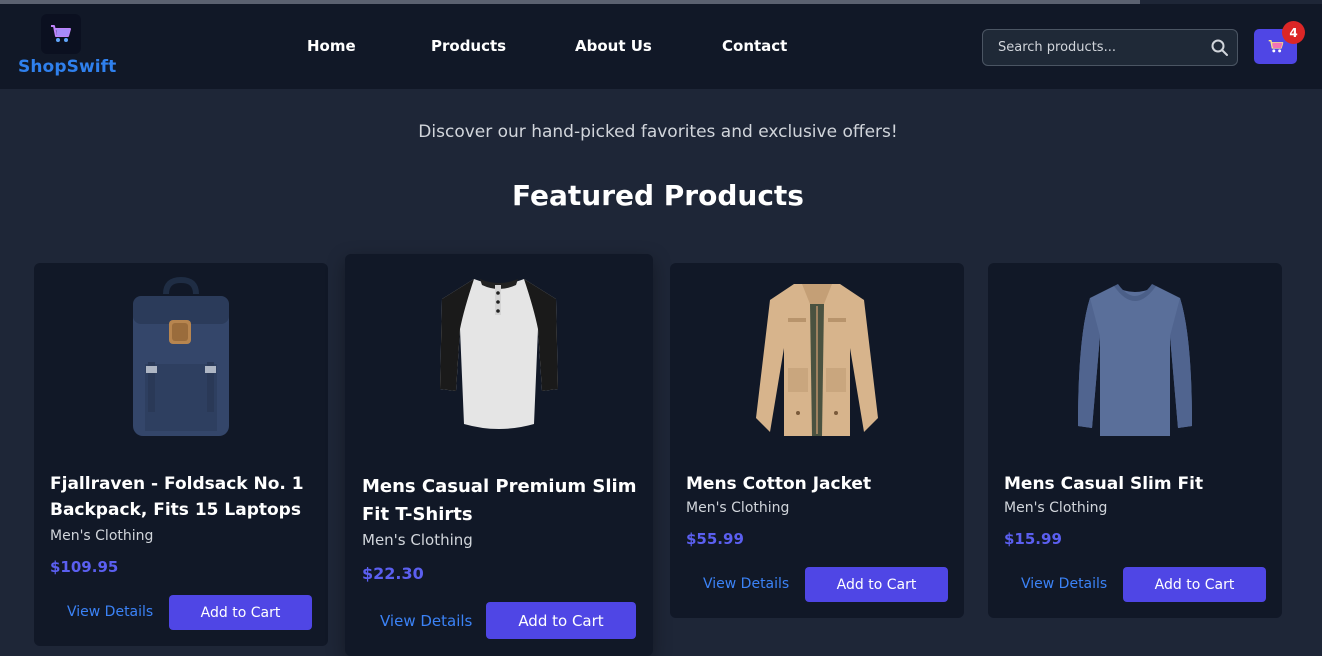 Image resolution: width=1322 pixels, height=656 pixels. Describe the element at coordinates (821, 484) in the screenshot. I see `product-title: Mens Cotton Jacket` at that location.